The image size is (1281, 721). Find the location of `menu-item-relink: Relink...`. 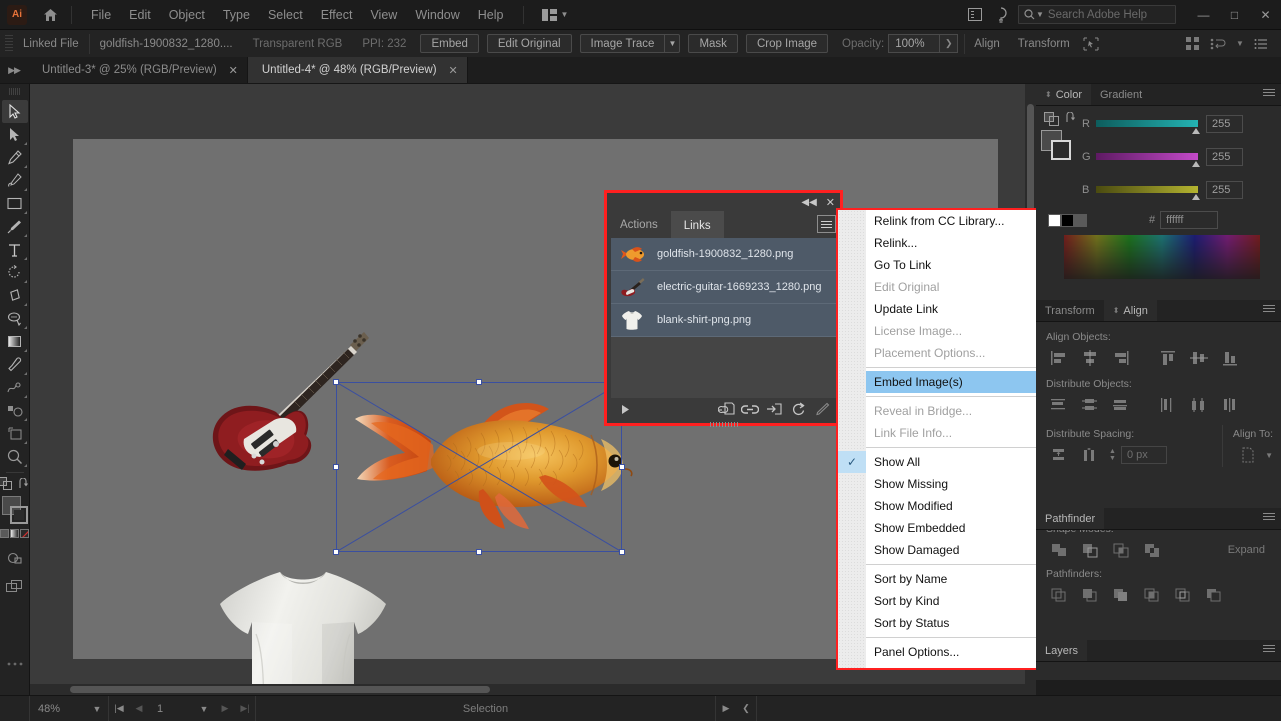

menu-item-relink: Relink... is located at coordinates (961, 243).